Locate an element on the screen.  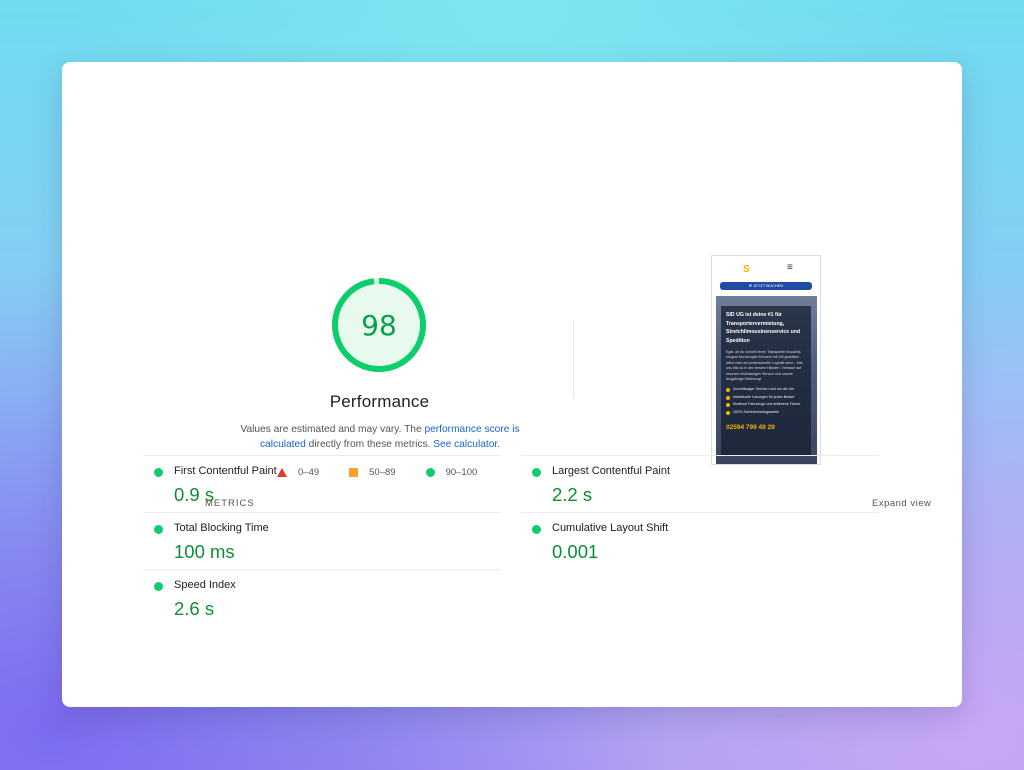
metric-first-contentful-paint: First Contentful Paint 0.9 s is located at coordinates (322, 483).